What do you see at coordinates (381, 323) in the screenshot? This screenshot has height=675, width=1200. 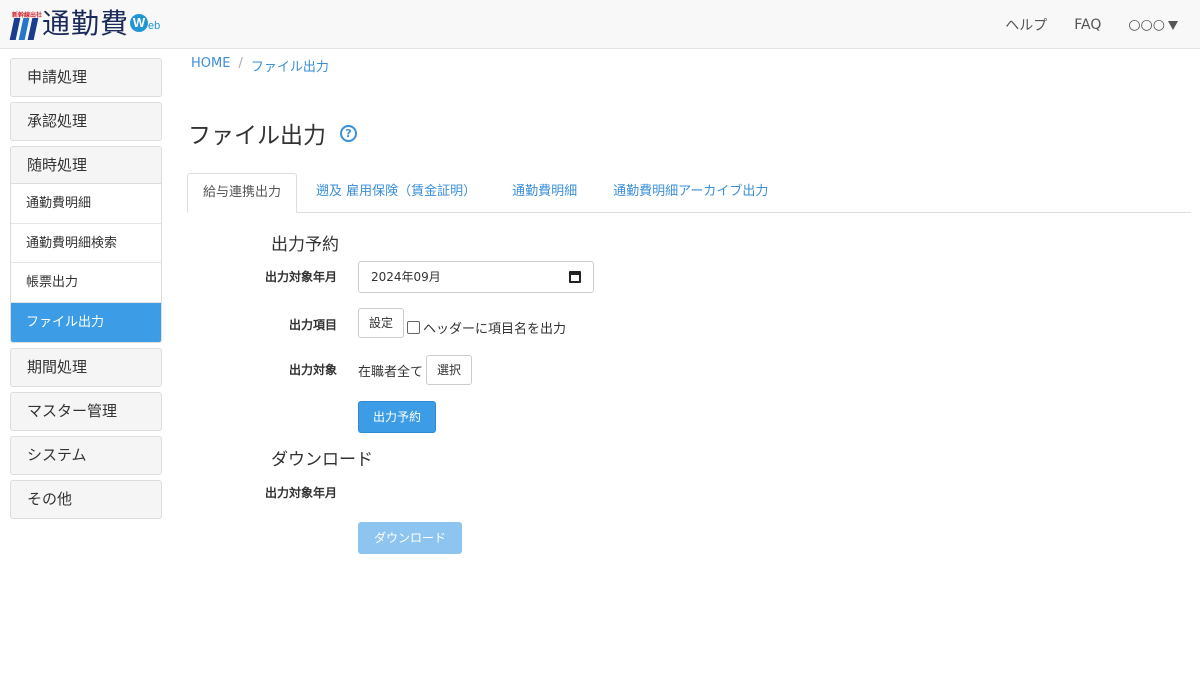 I see `settings-button: 設定` at bounding box center [381, 323].